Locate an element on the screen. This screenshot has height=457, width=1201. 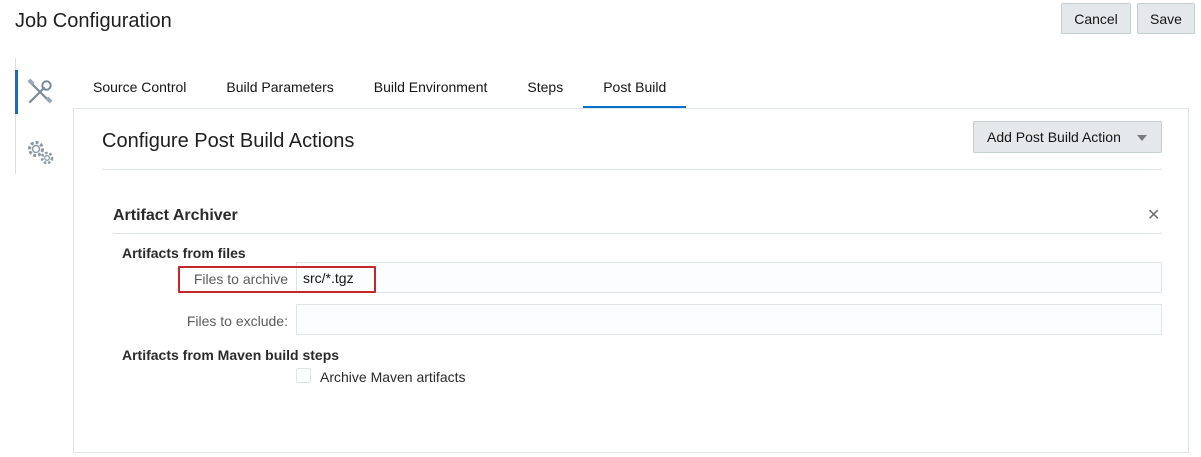
page-title: Job Configuration is located at coordinates (93, 21).